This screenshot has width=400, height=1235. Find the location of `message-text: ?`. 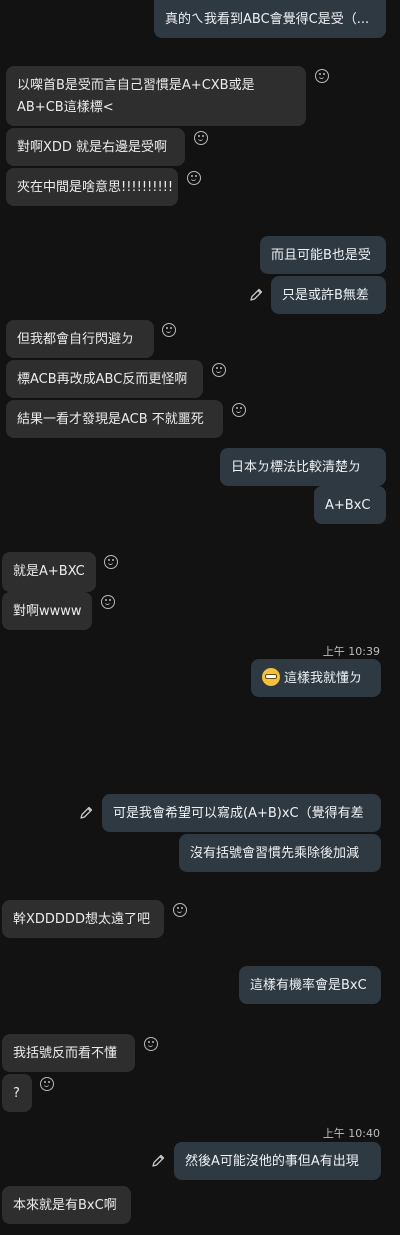

message-text: ? is located at coordinates (16, 1093).